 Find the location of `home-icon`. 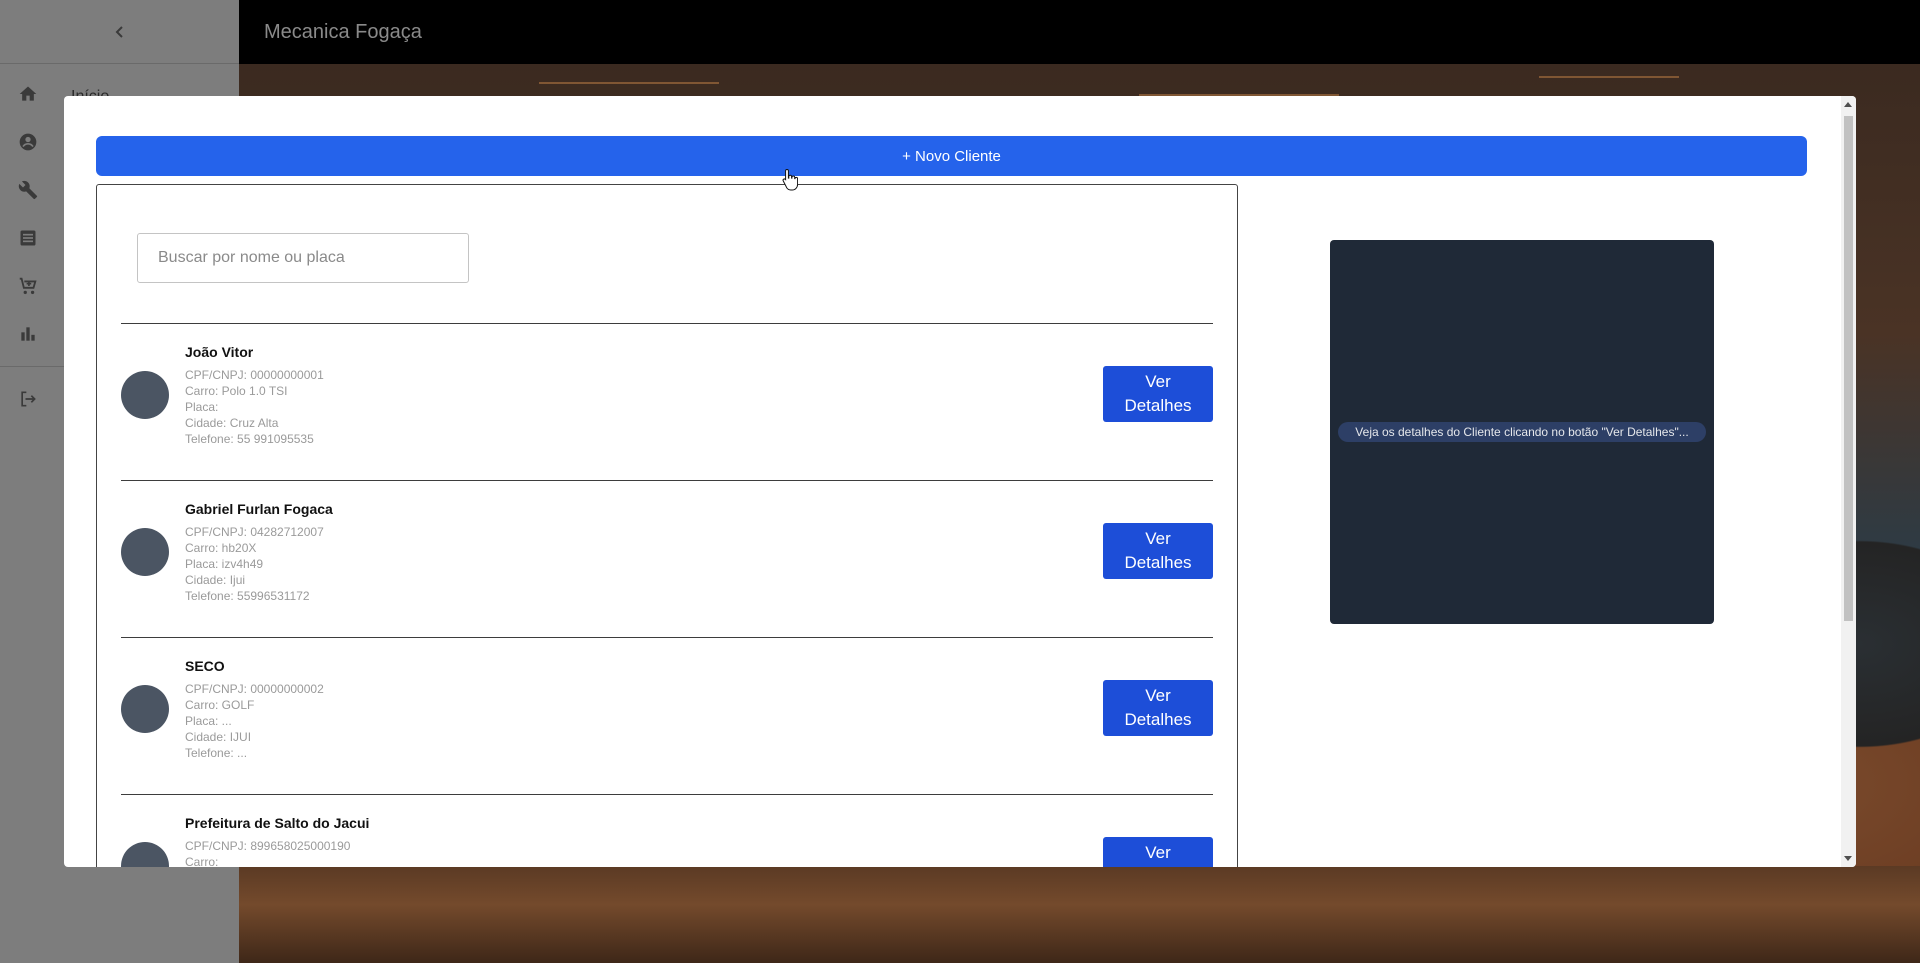

home-icon is located at coordinates (28, 94).